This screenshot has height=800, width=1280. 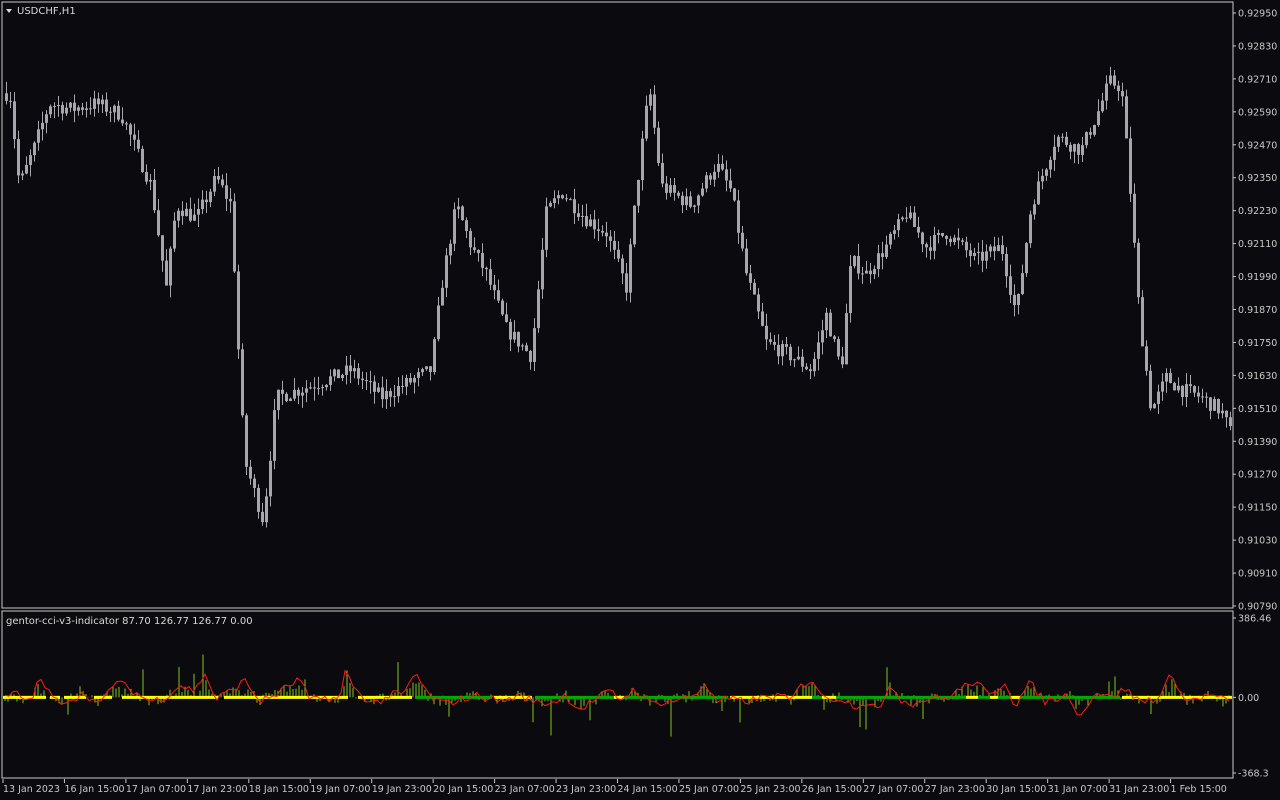 What do you see at coordinates (1257, 244) in the screenshot?
I see `price-tick-label: 0.92110` at bounding box center [1257, 244].